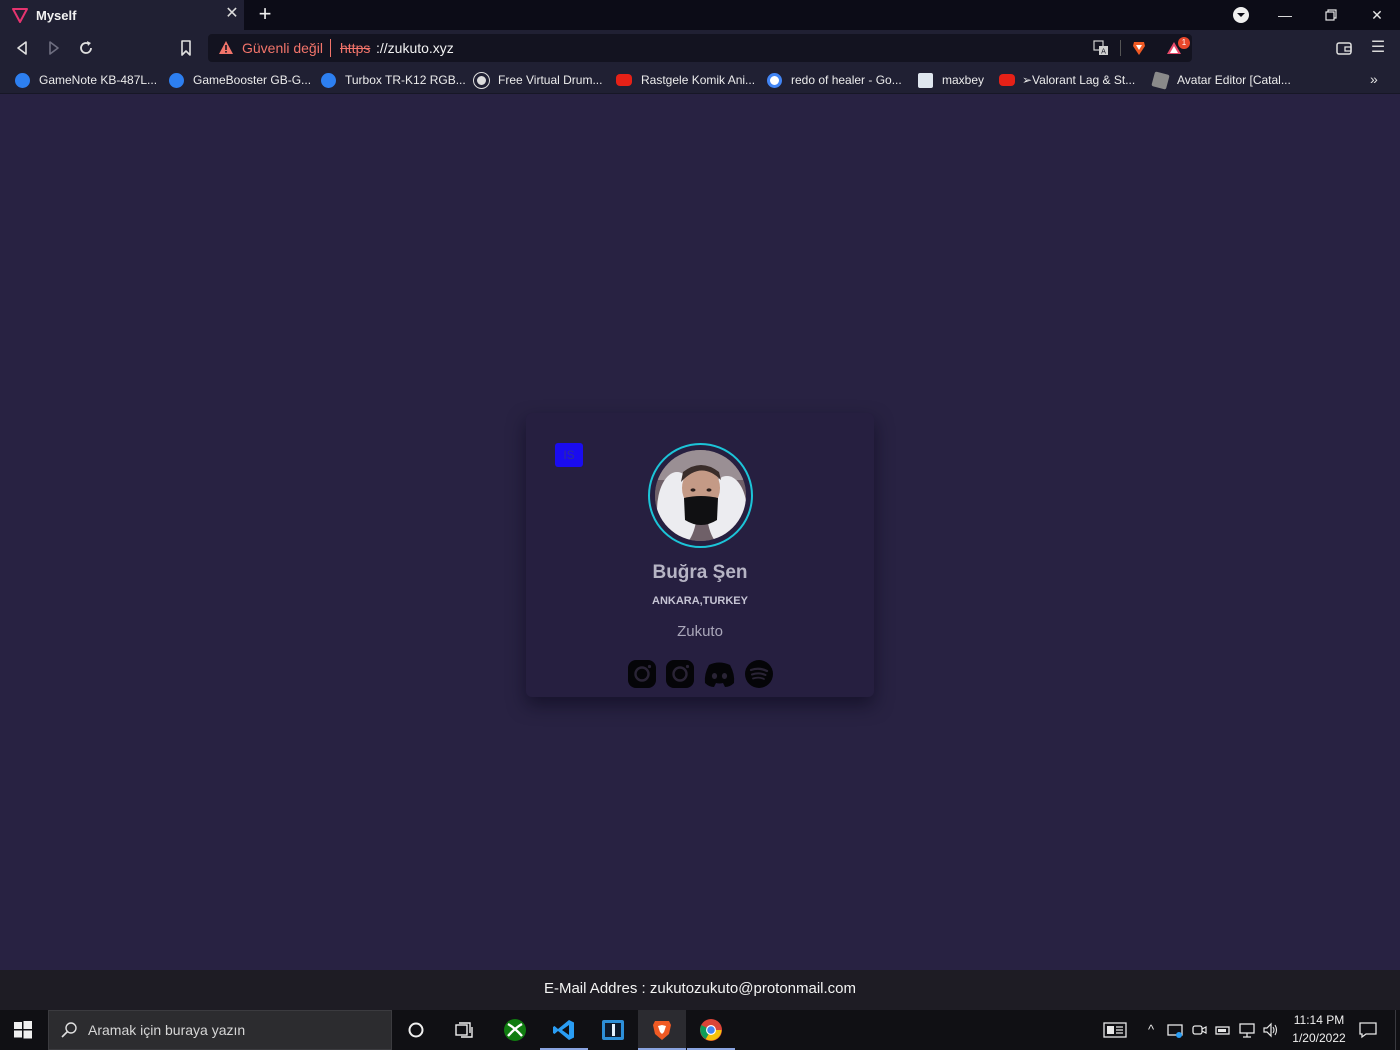  What do you see at coordinates (1199, 1030) in the screenshot?
I see `meet-now-icon` at bounding box center [1199, 1030].